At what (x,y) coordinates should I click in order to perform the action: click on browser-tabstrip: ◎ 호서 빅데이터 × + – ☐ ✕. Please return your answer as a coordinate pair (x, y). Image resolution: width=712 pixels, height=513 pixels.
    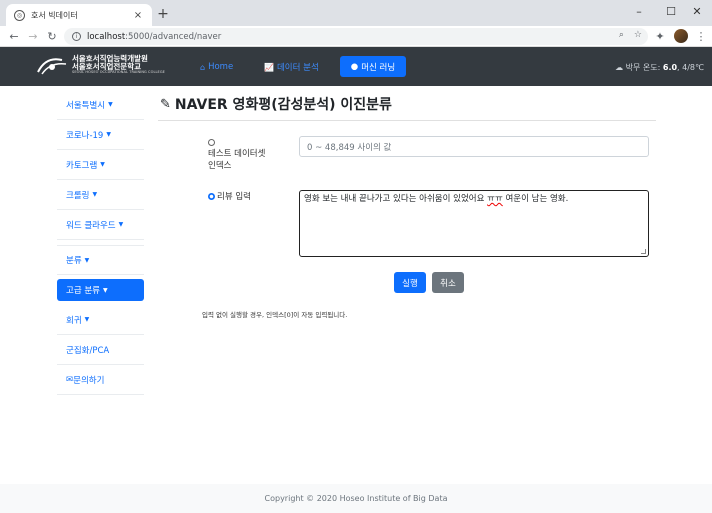
    Looking at the image, I should click on (356, 13).